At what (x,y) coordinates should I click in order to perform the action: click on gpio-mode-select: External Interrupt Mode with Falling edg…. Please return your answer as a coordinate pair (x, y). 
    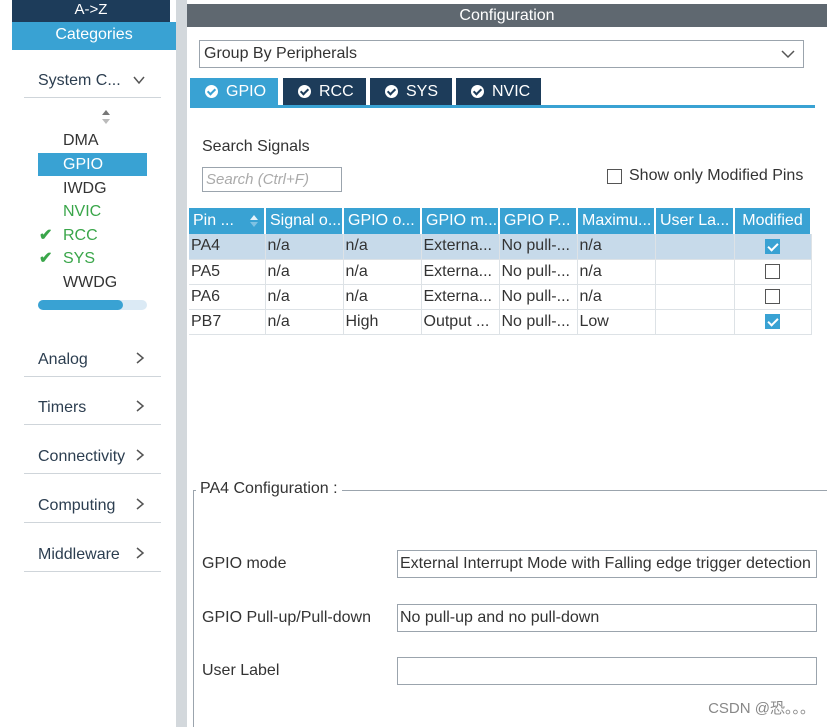
    Looking at the image, I should click on (607, 564).